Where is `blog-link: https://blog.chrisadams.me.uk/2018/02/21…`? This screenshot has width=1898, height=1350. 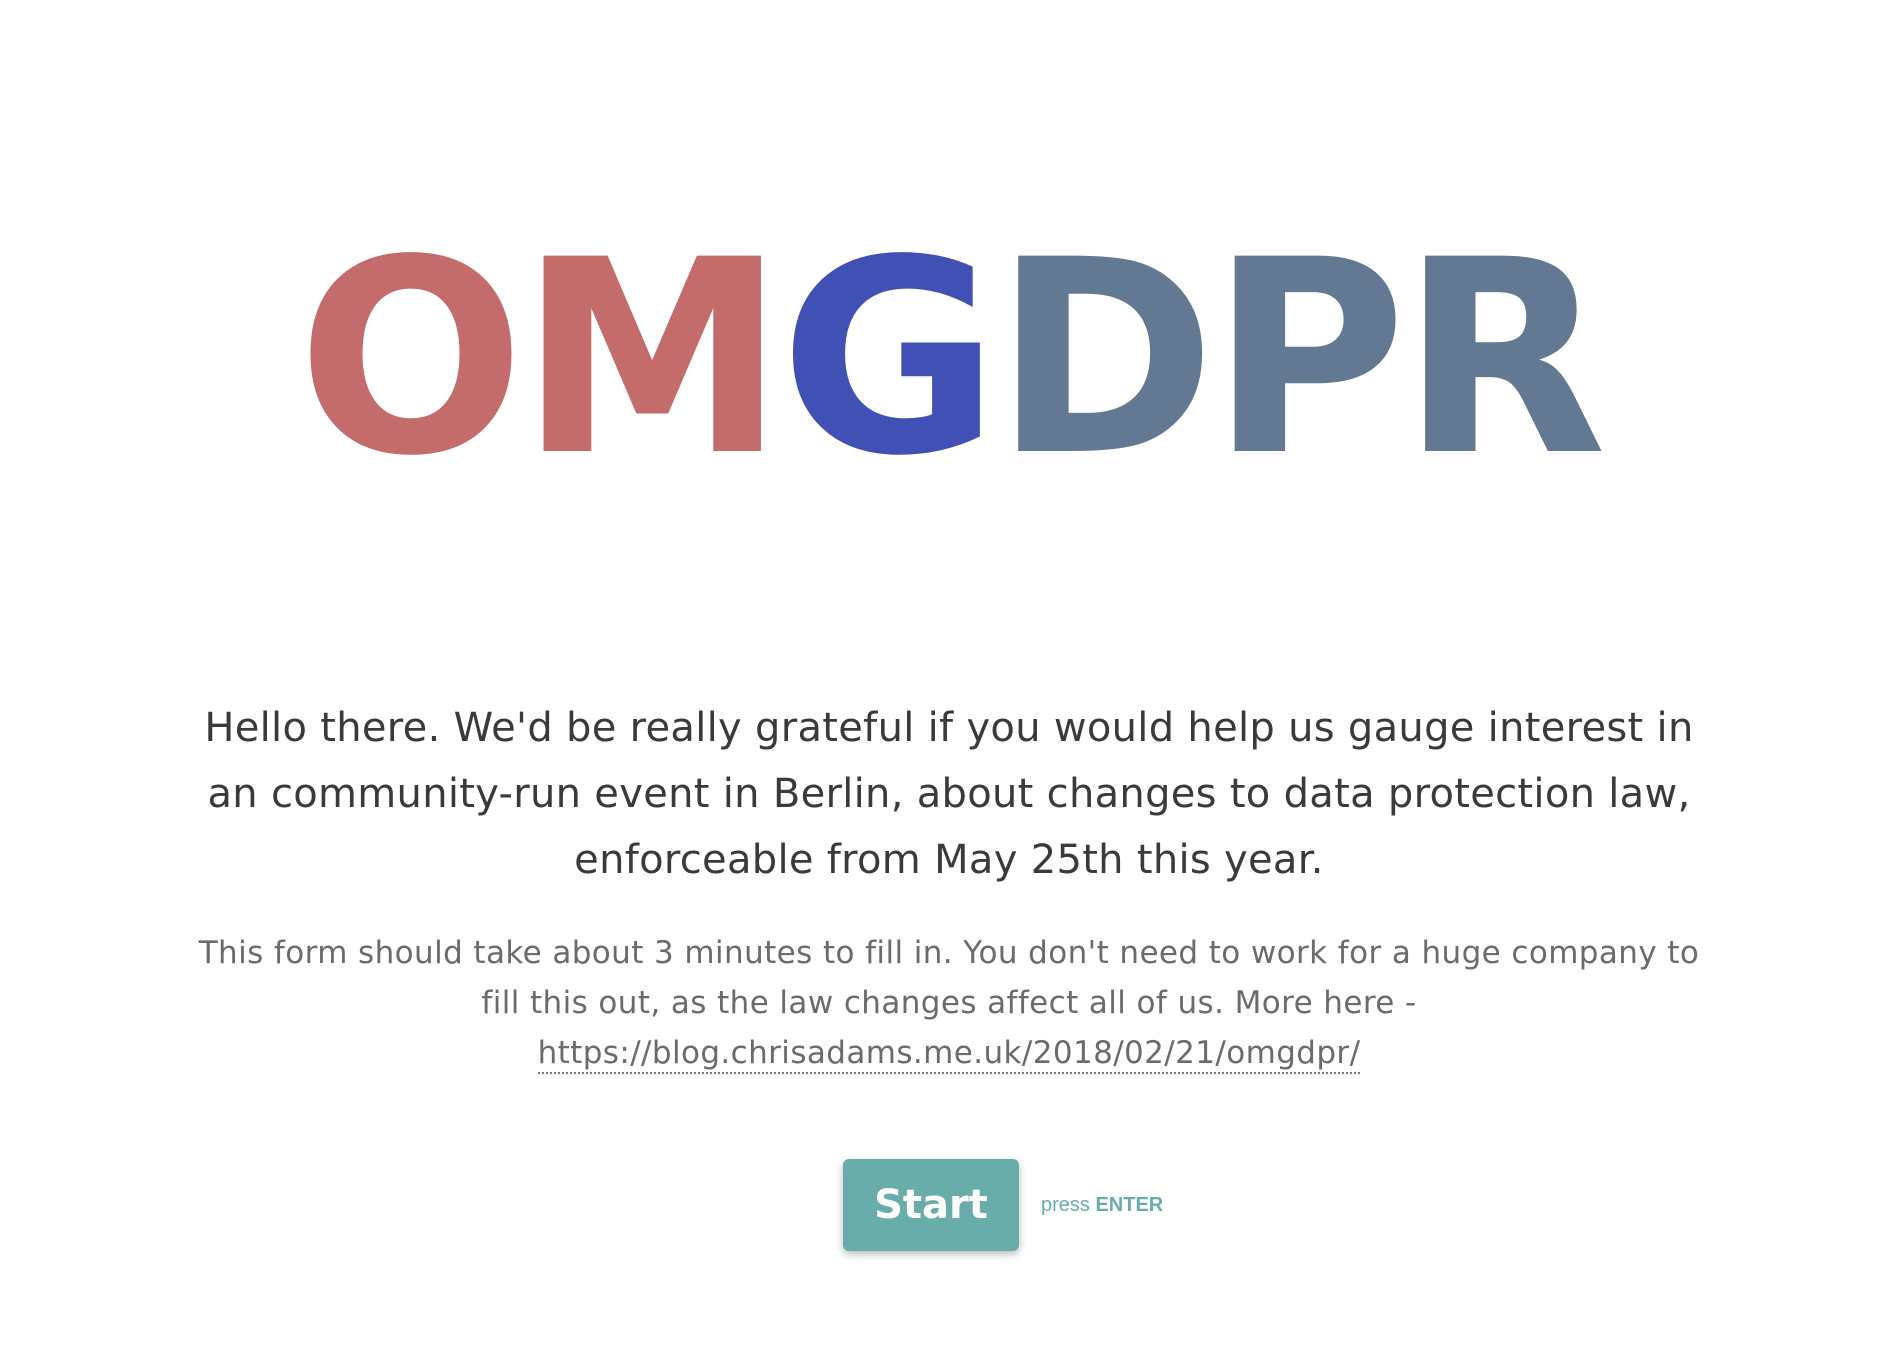
blog-link: https://blog.chrisadams.me.uk/2018/02/21… is located at coordinates (949, 1054).